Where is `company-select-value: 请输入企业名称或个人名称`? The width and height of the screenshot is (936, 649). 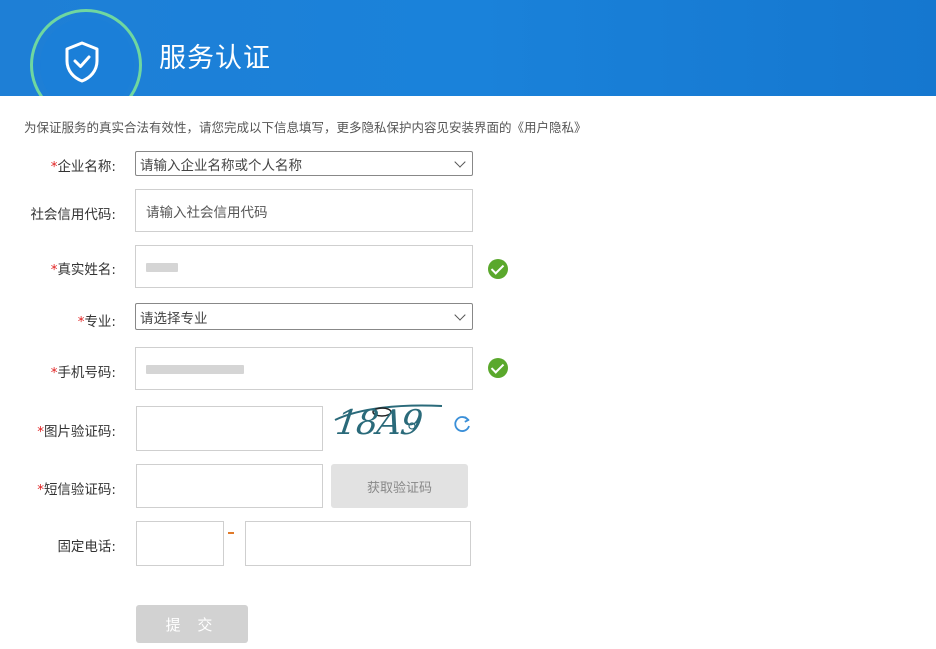
company-select-value: 请输入企业名称或个人名称 is located at coordinates (221, 165).